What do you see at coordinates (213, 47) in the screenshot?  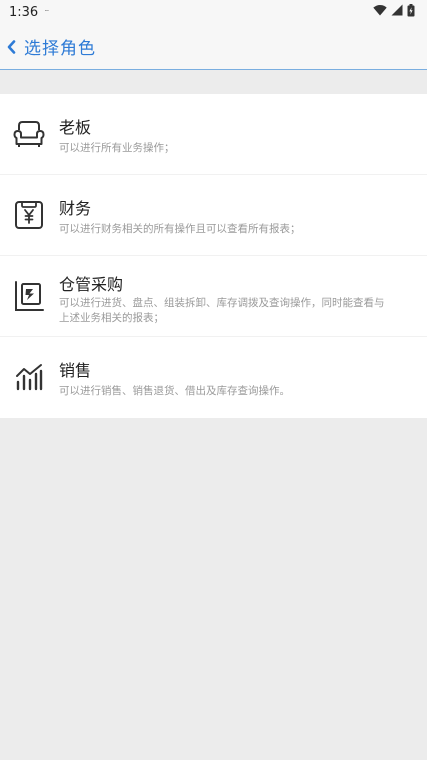 I see `app-header: 选择角色` at bounding box center [213, 47].